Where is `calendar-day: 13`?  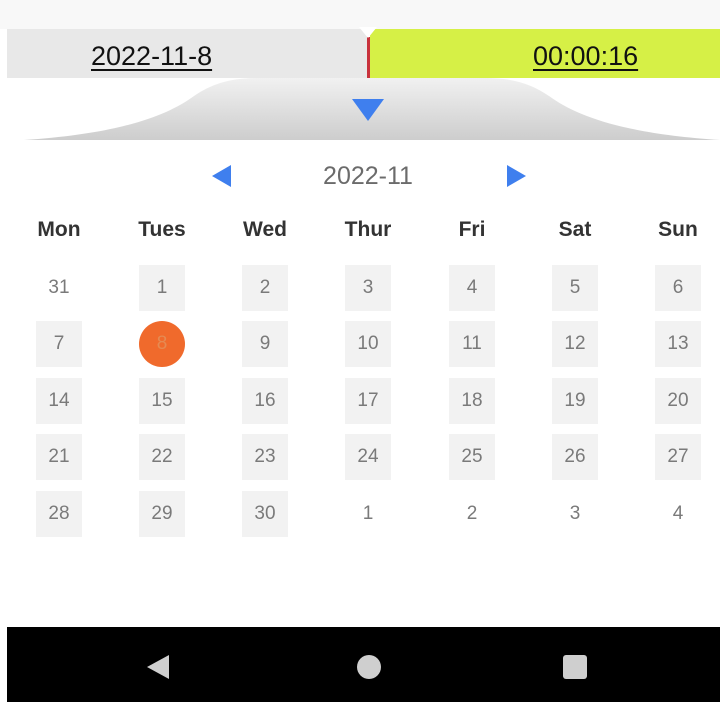 calendar-day: 13 is located at coordinates (678, 344).